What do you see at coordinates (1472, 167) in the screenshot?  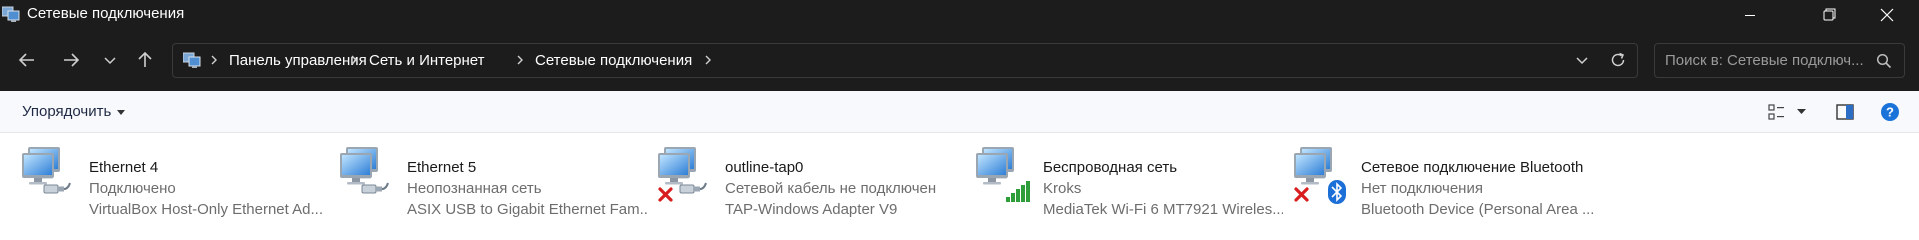 I see `connection-name: Сетевое подключение Bluetooth` at bounding box center [1472, 167].